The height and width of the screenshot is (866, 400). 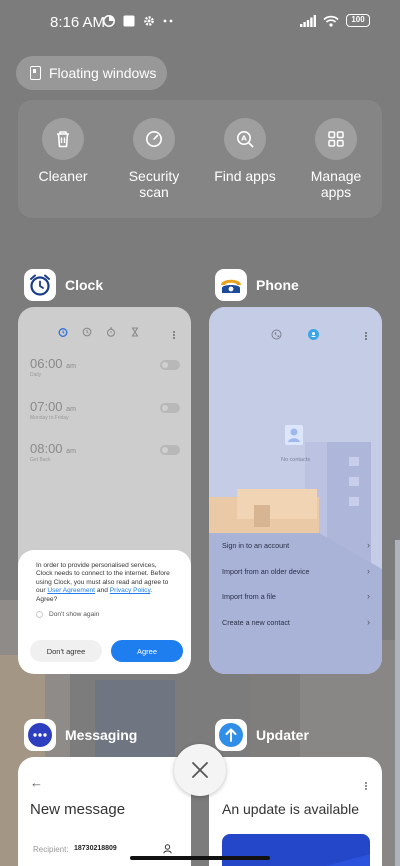 What do you see at coordinates (138, 21) in the screenshot?
I see `status-notification-icons` at bounding box center [138, 21].